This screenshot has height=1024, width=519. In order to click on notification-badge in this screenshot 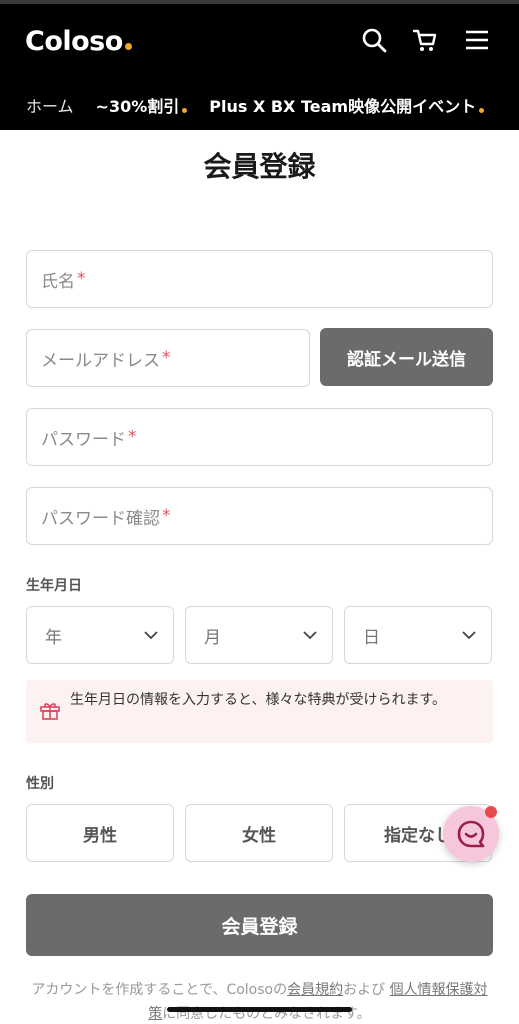, I will do `click(491, 812)`.